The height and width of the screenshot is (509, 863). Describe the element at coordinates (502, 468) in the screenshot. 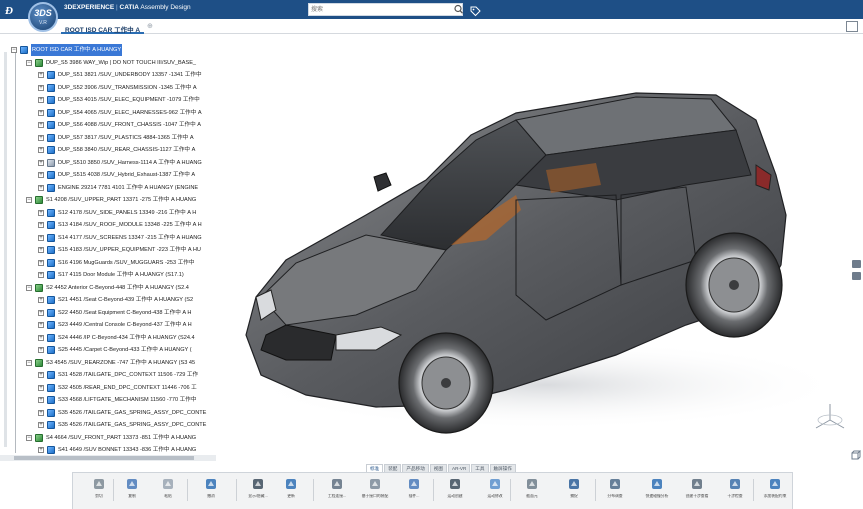

I see `action-tab: 触屏操作` at that location.